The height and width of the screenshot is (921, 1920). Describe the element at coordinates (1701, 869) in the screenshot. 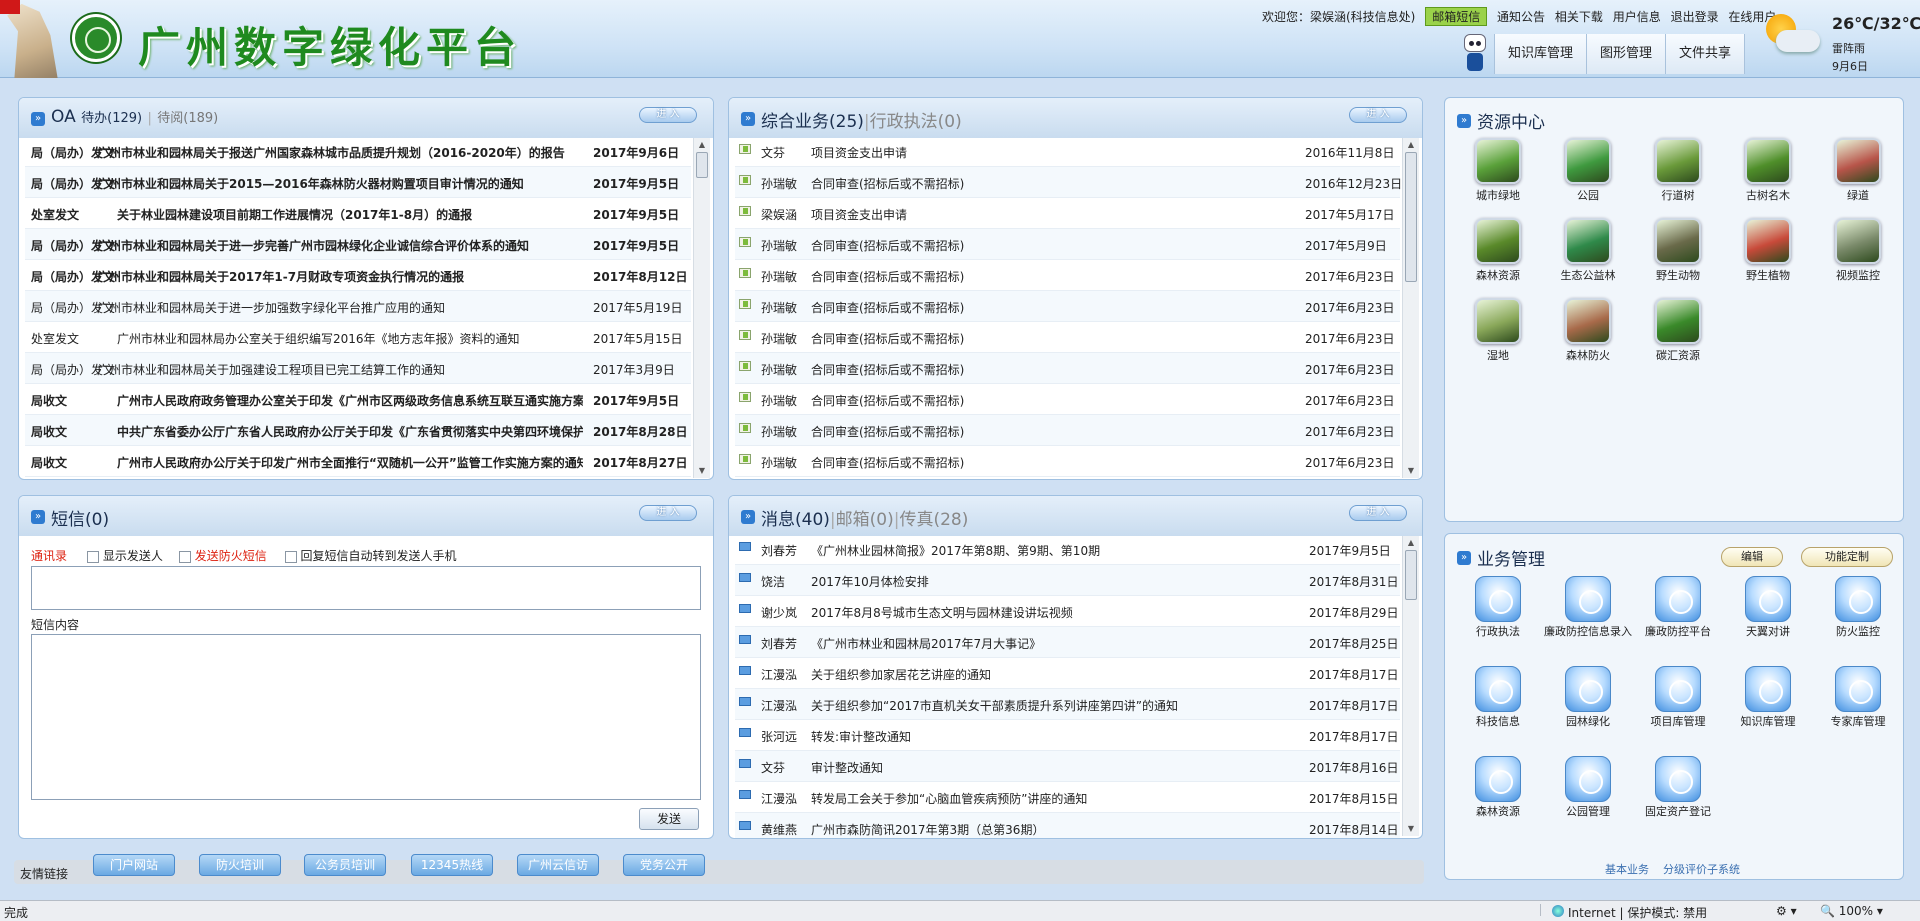

I see `grading-system-link: 分级评价子系统` at that location.